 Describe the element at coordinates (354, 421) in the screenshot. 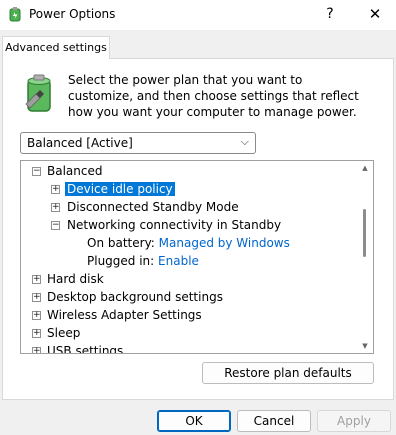

I see `apply-button: Apply` at that location.